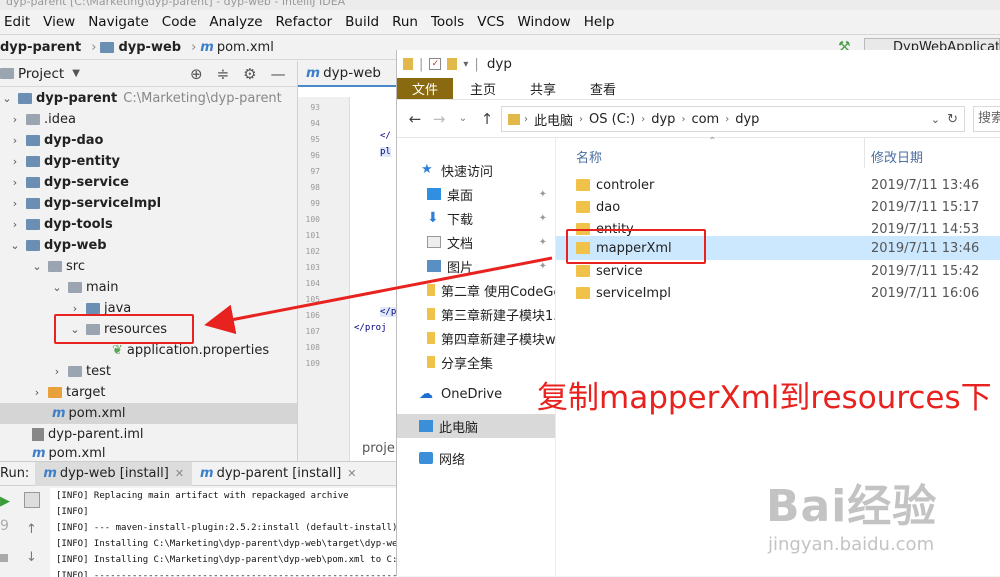  Describe the element at coordinates (378, 295) in the screenshot. I see `copy-arrow` at that location.